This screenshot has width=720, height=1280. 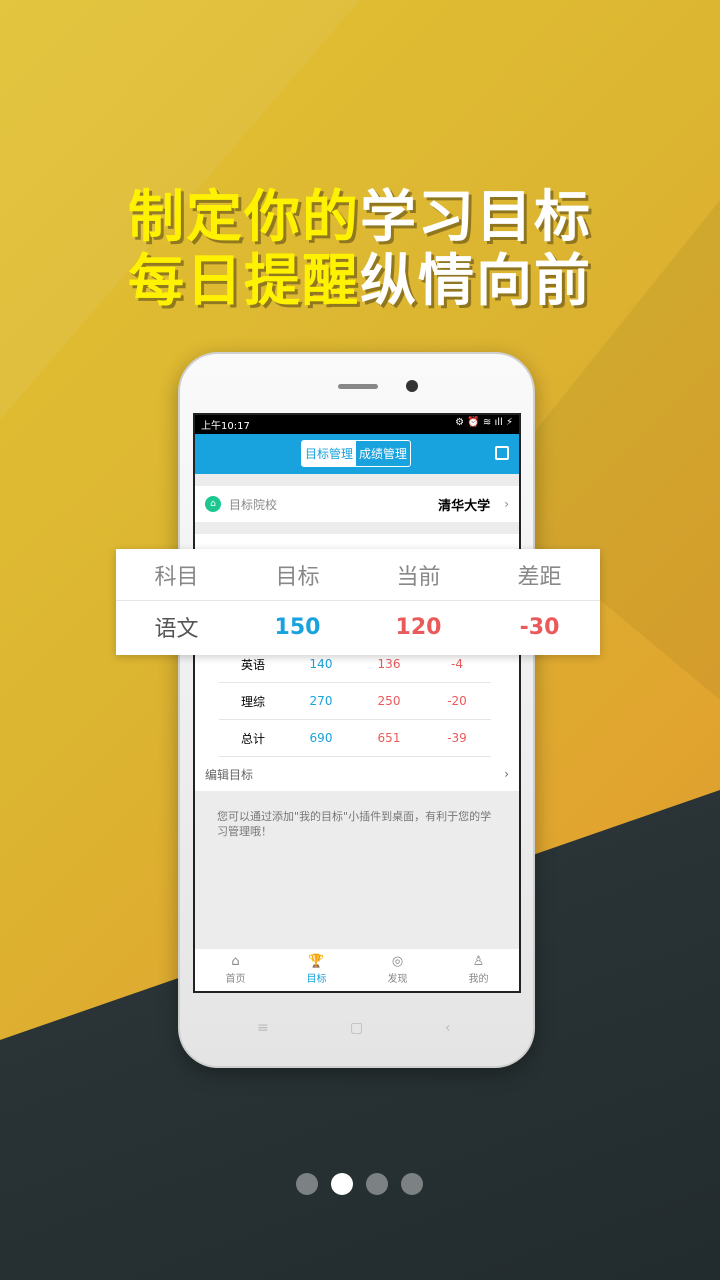 I want to click on menu-icon: ≡, so click(x=263, y=1028).